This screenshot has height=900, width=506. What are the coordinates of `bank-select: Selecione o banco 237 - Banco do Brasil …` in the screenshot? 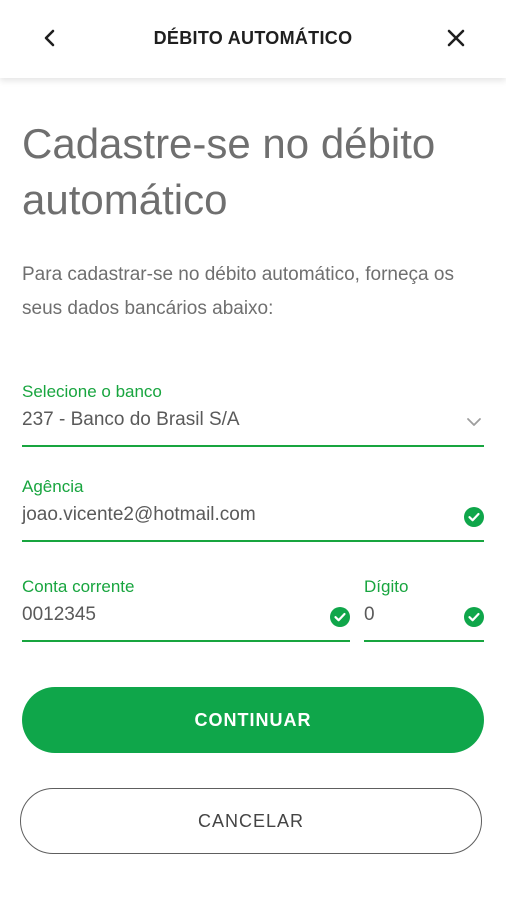 It's located at (253, 414).